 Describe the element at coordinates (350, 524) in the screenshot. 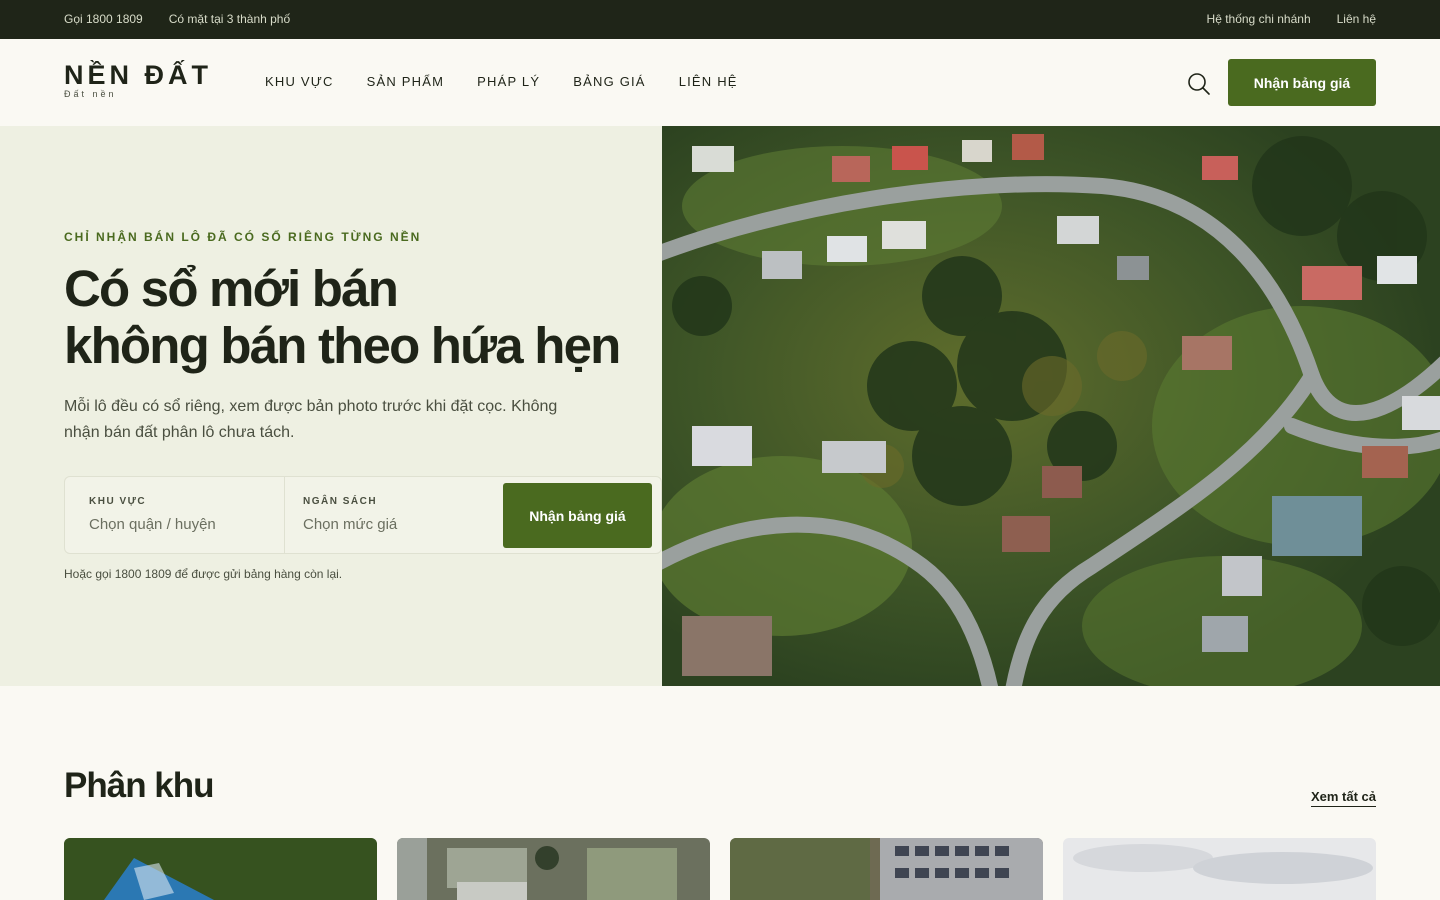

I see `budget-value: Chọn mức giá` at that location.